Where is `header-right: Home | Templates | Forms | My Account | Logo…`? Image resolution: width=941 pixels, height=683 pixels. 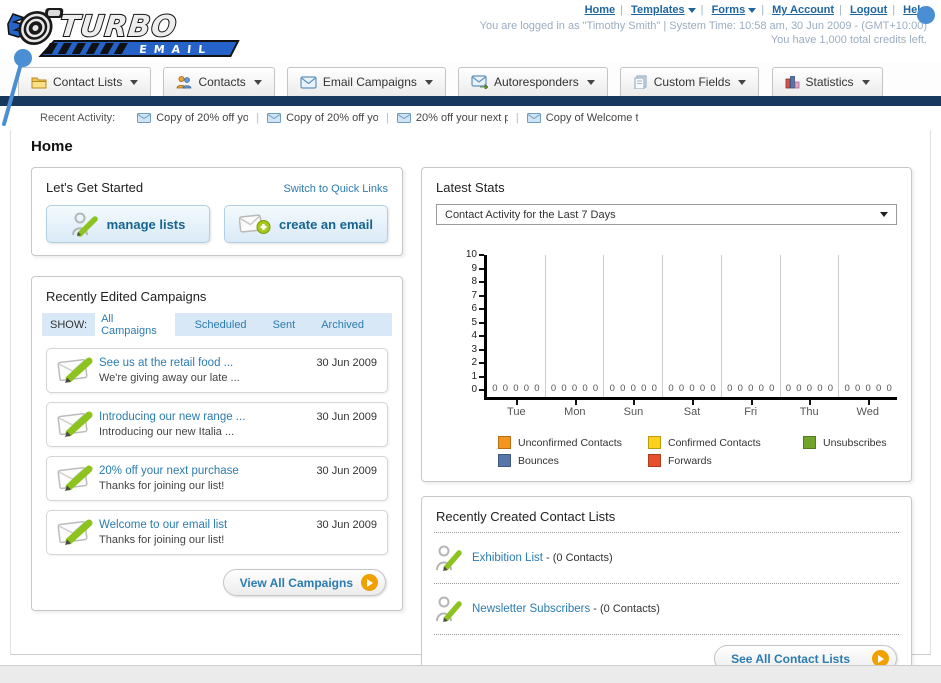 header-right: Home | Templates | Forms | My Account | Logo… is located at coordinates (707, 25).